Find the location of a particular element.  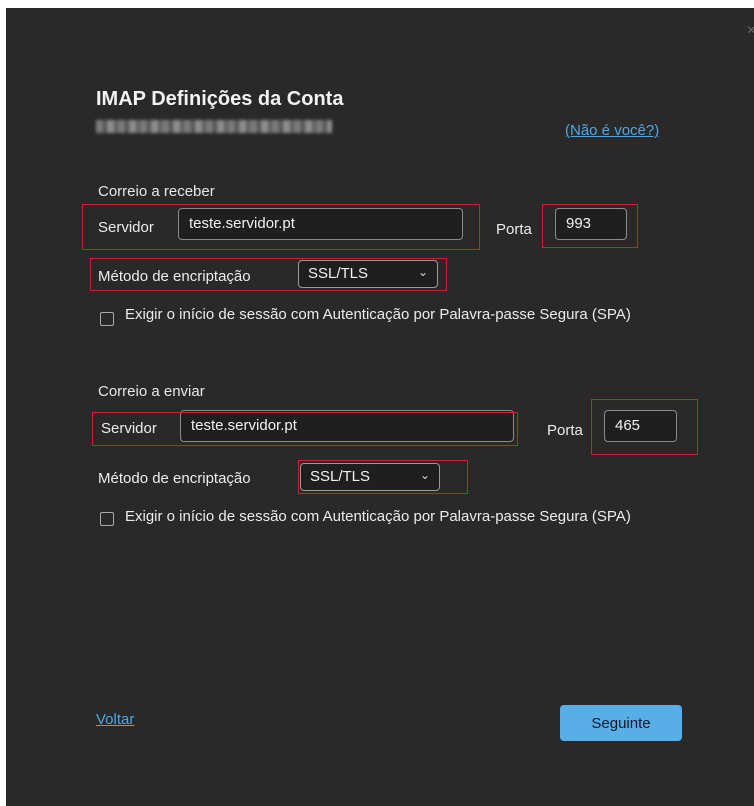

redacted-email is located at coordinates (214, 126).